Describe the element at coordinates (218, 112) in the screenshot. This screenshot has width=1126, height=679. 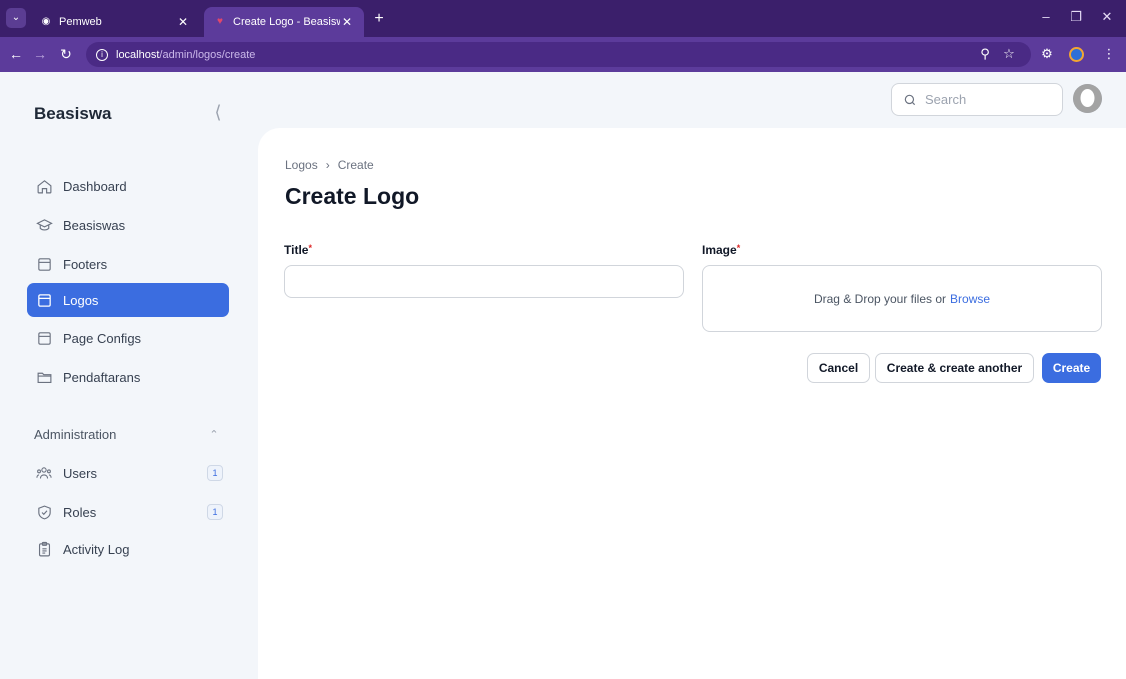
I see `collapse-sidebar-button: ⟨` at that location.